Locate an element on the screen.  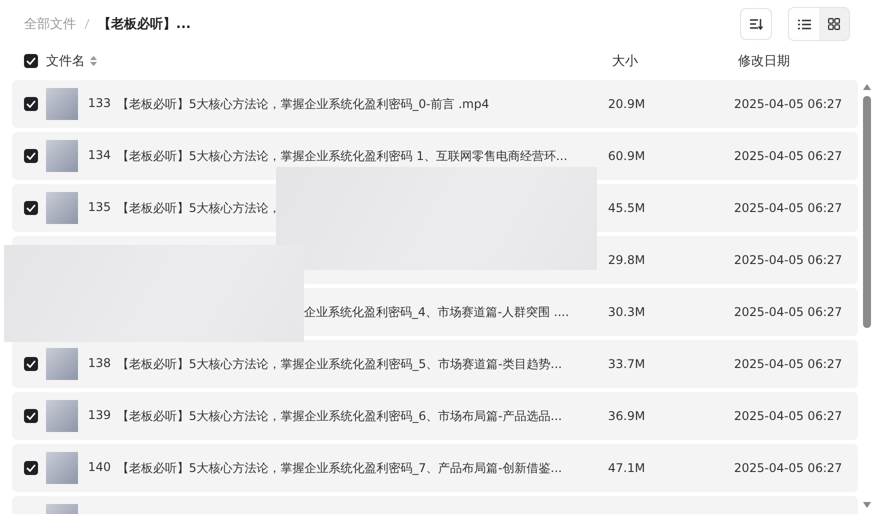
column-header: 修改日期 is located at coordinates (764, 61).